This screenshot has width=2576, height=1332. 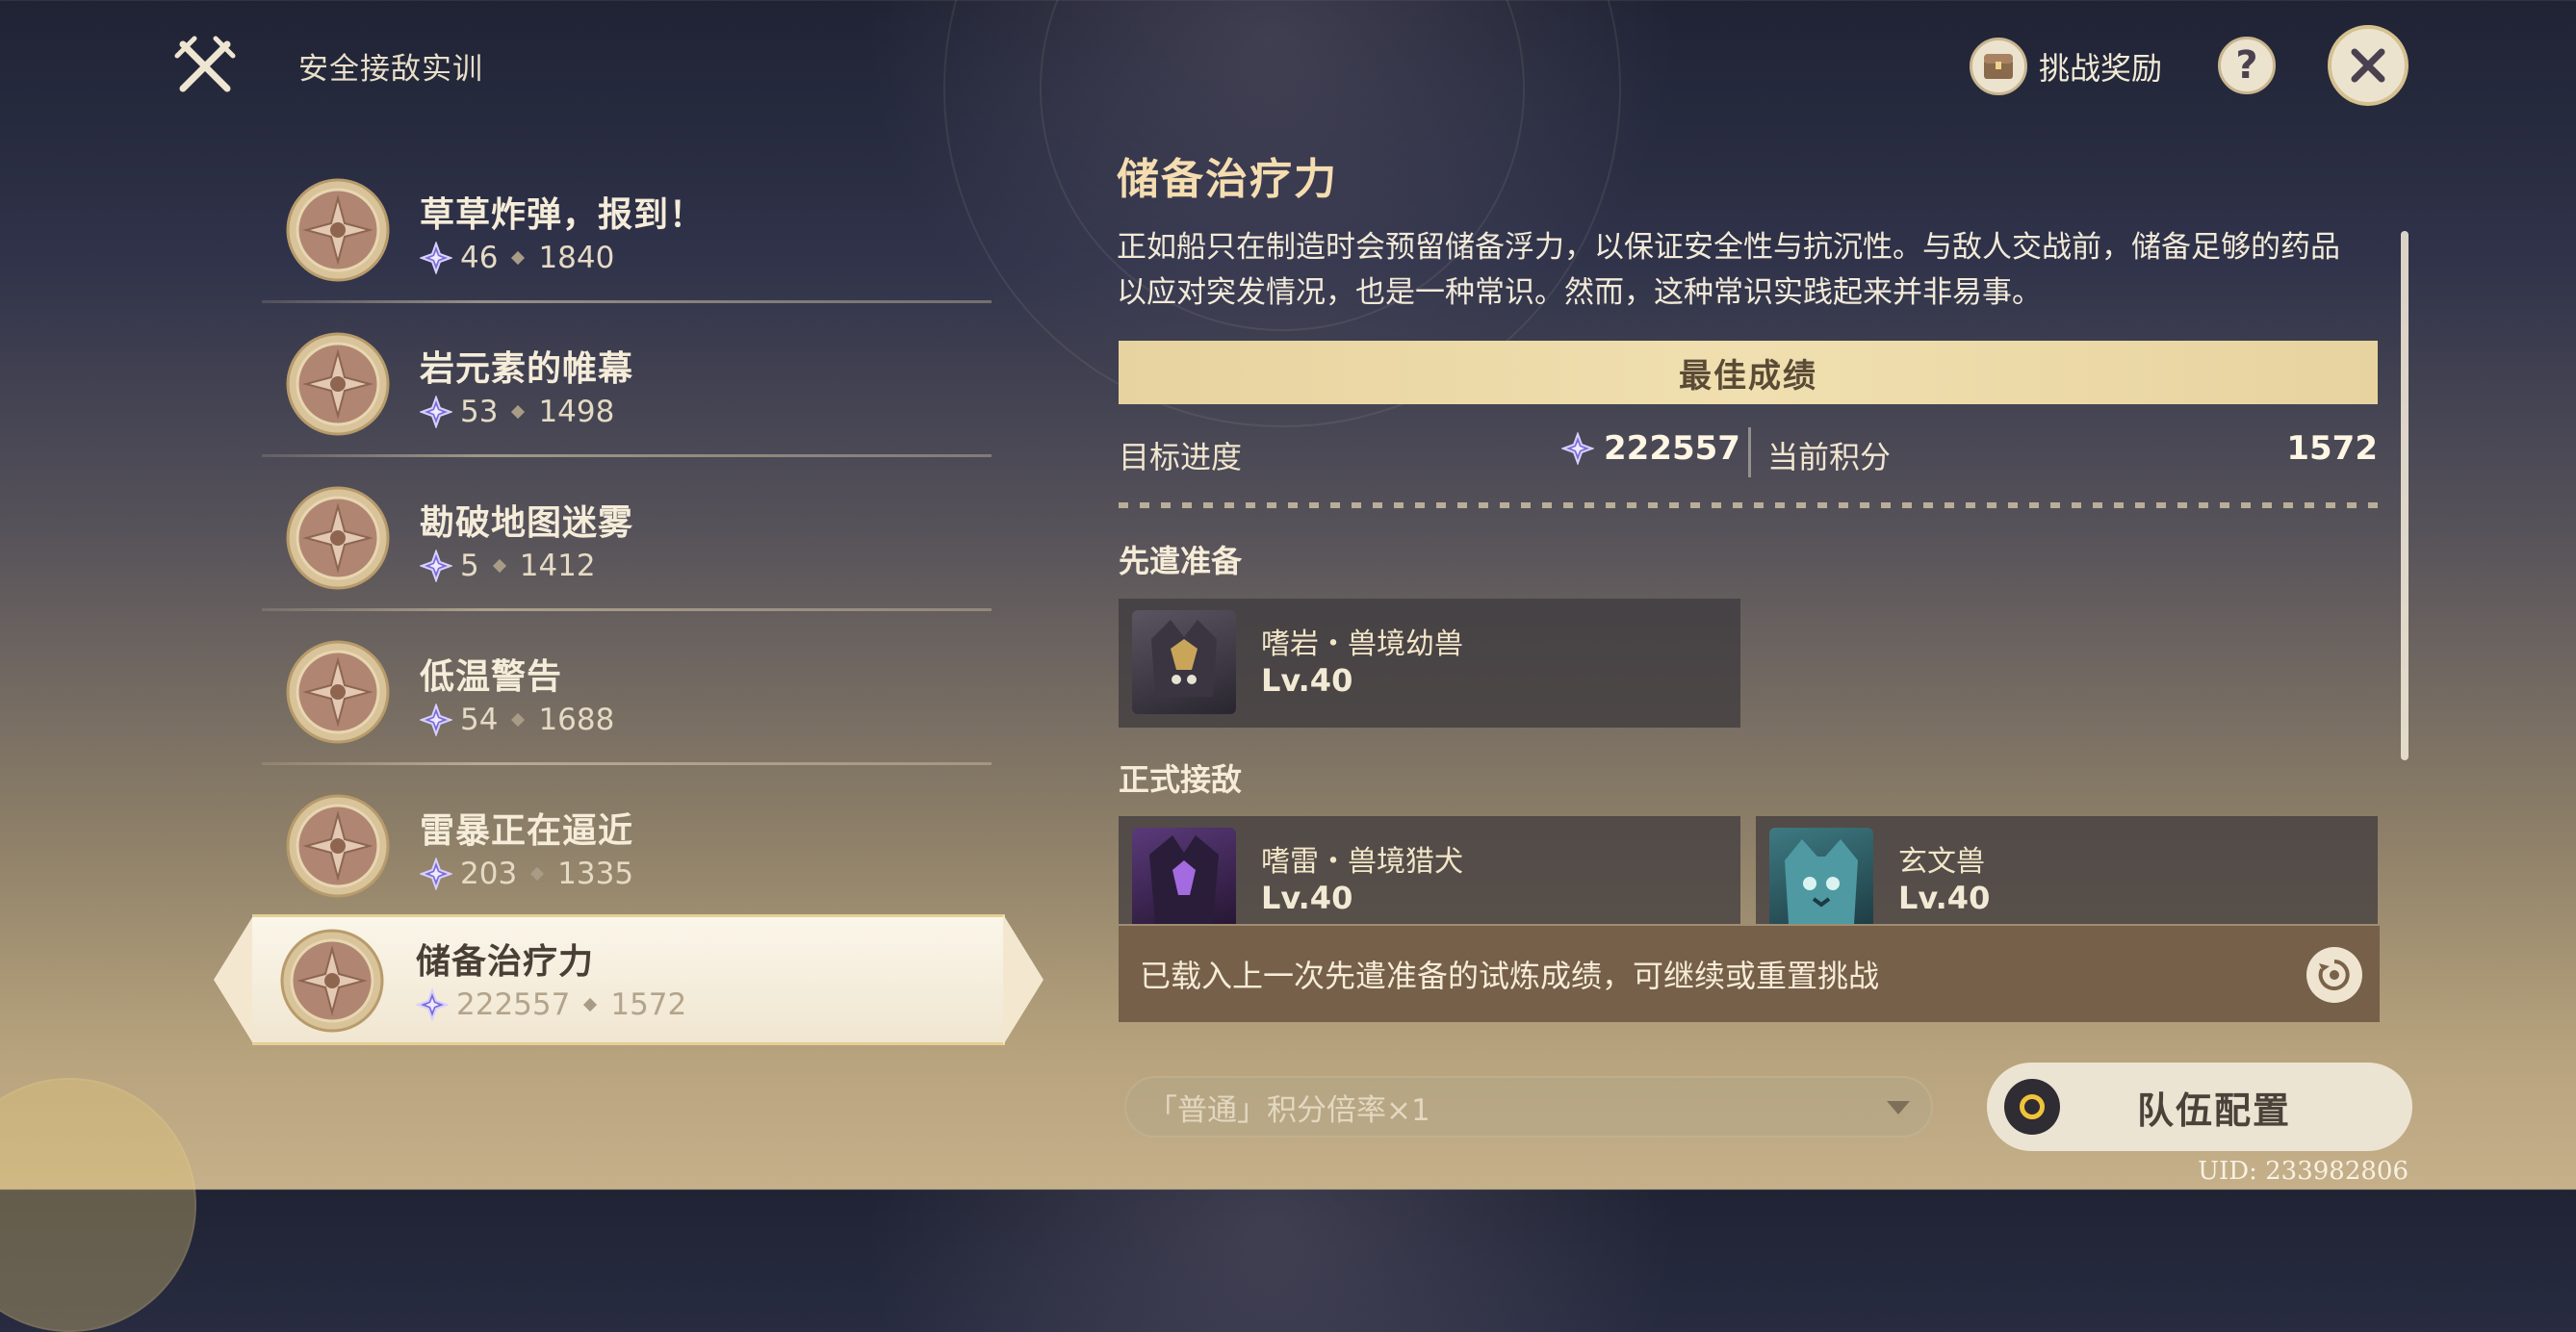 I want to click on challenge-score: 1572, so click(x=648, y=1004).